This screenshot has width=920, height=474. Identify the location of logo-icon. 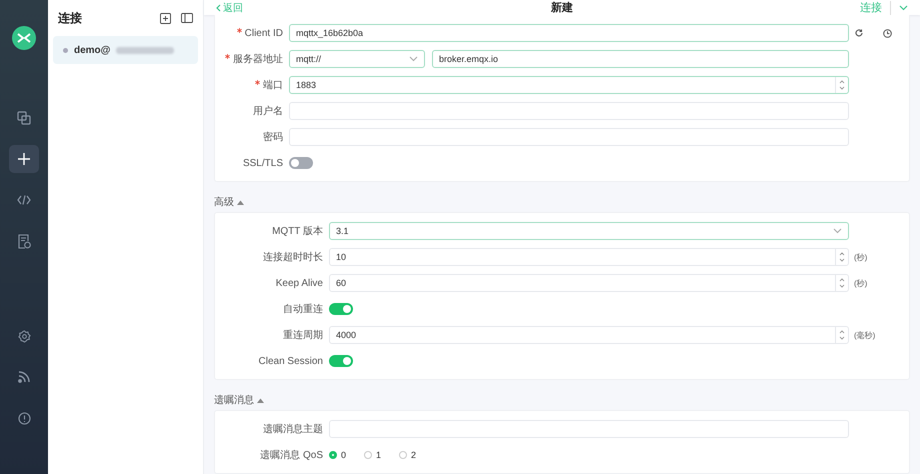
(24, 38).